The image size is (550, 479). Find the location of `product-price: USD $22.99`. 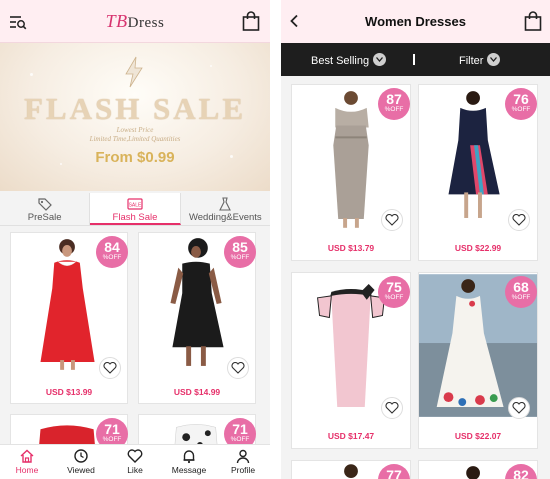

product-price: USD $22.99 is located at coordinates (478, 248).